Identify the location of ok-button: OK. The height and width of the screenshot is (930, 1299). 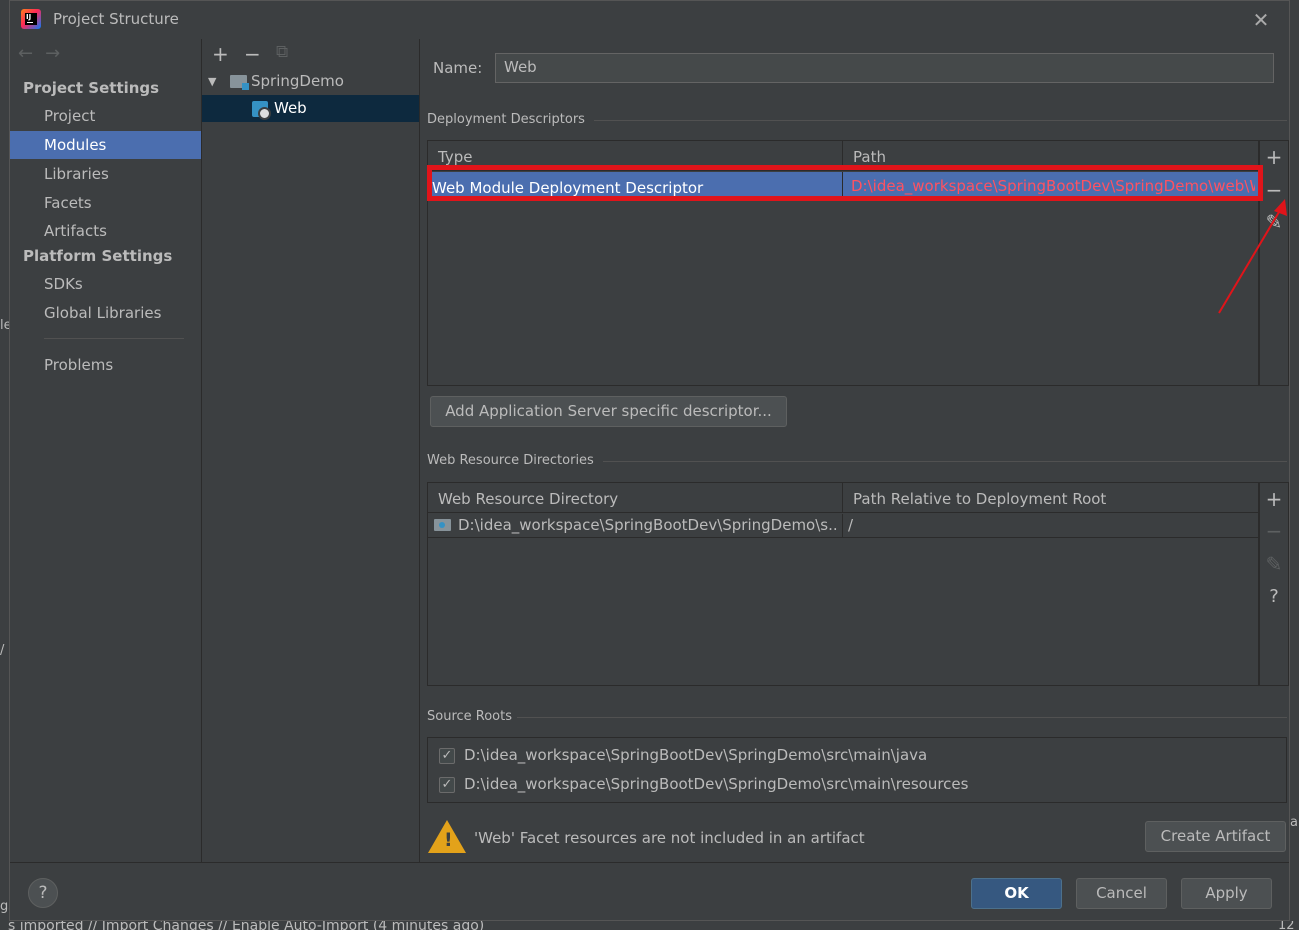
(1016, 893).